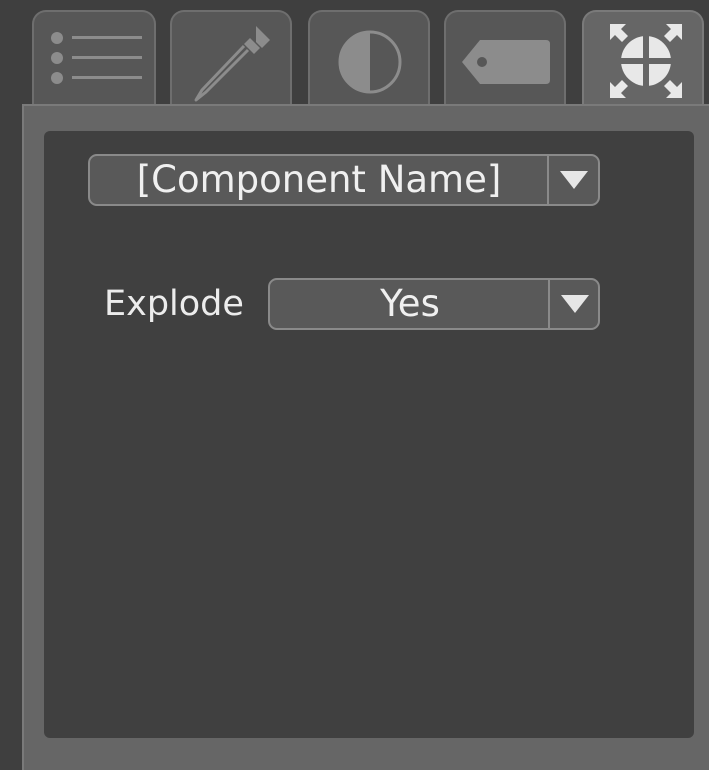  What do you see at coordinates (319, 179) in the screenshot?
I see `component-name-value: [Component Name]` at bounding box center [319, 179].